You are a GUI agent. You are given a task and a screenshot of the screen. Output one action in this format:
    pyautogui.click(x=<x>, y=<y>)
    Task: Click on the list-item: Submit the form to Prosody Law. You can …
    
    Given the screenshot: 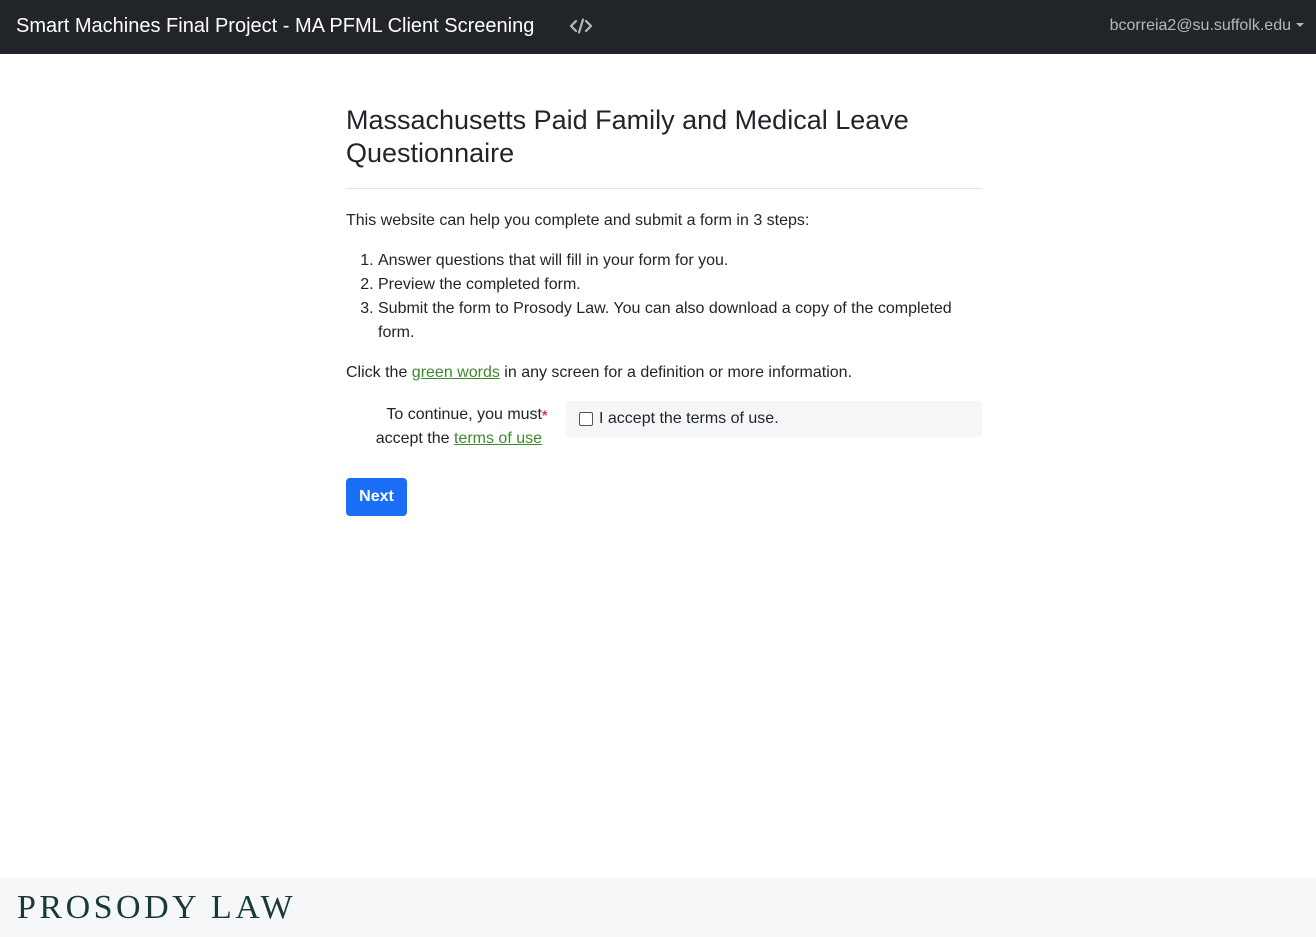 What is the action you would take?
    pyautogui.click(x=680, y=321)
    